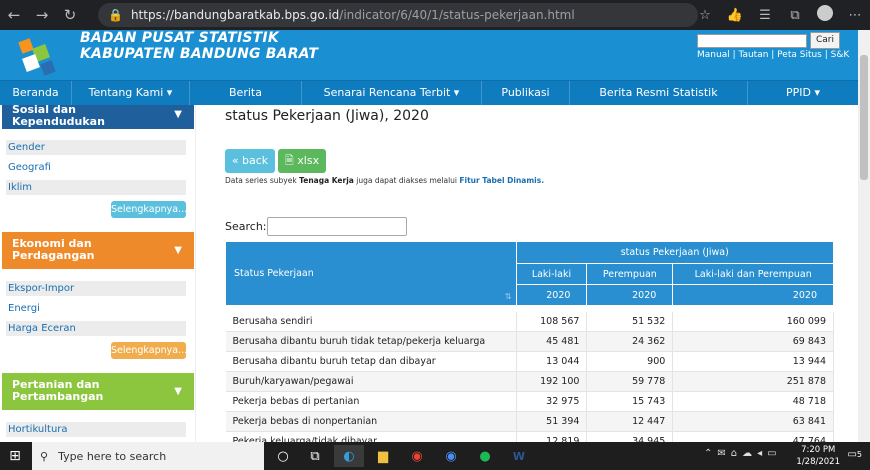 This screenshot has width=870, height=470. Describe the element at coordinates (274, 273) in the screenshot. I see `column-label: Status Pekerjaan` at that location.